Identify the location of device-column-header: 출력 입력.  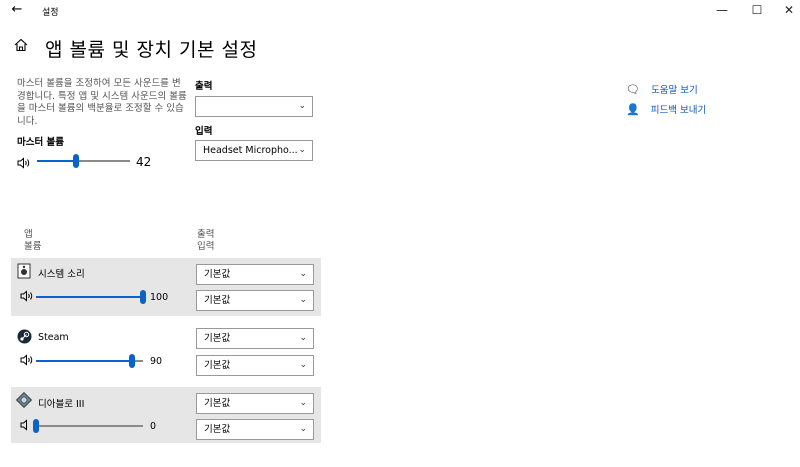
(205, 241).